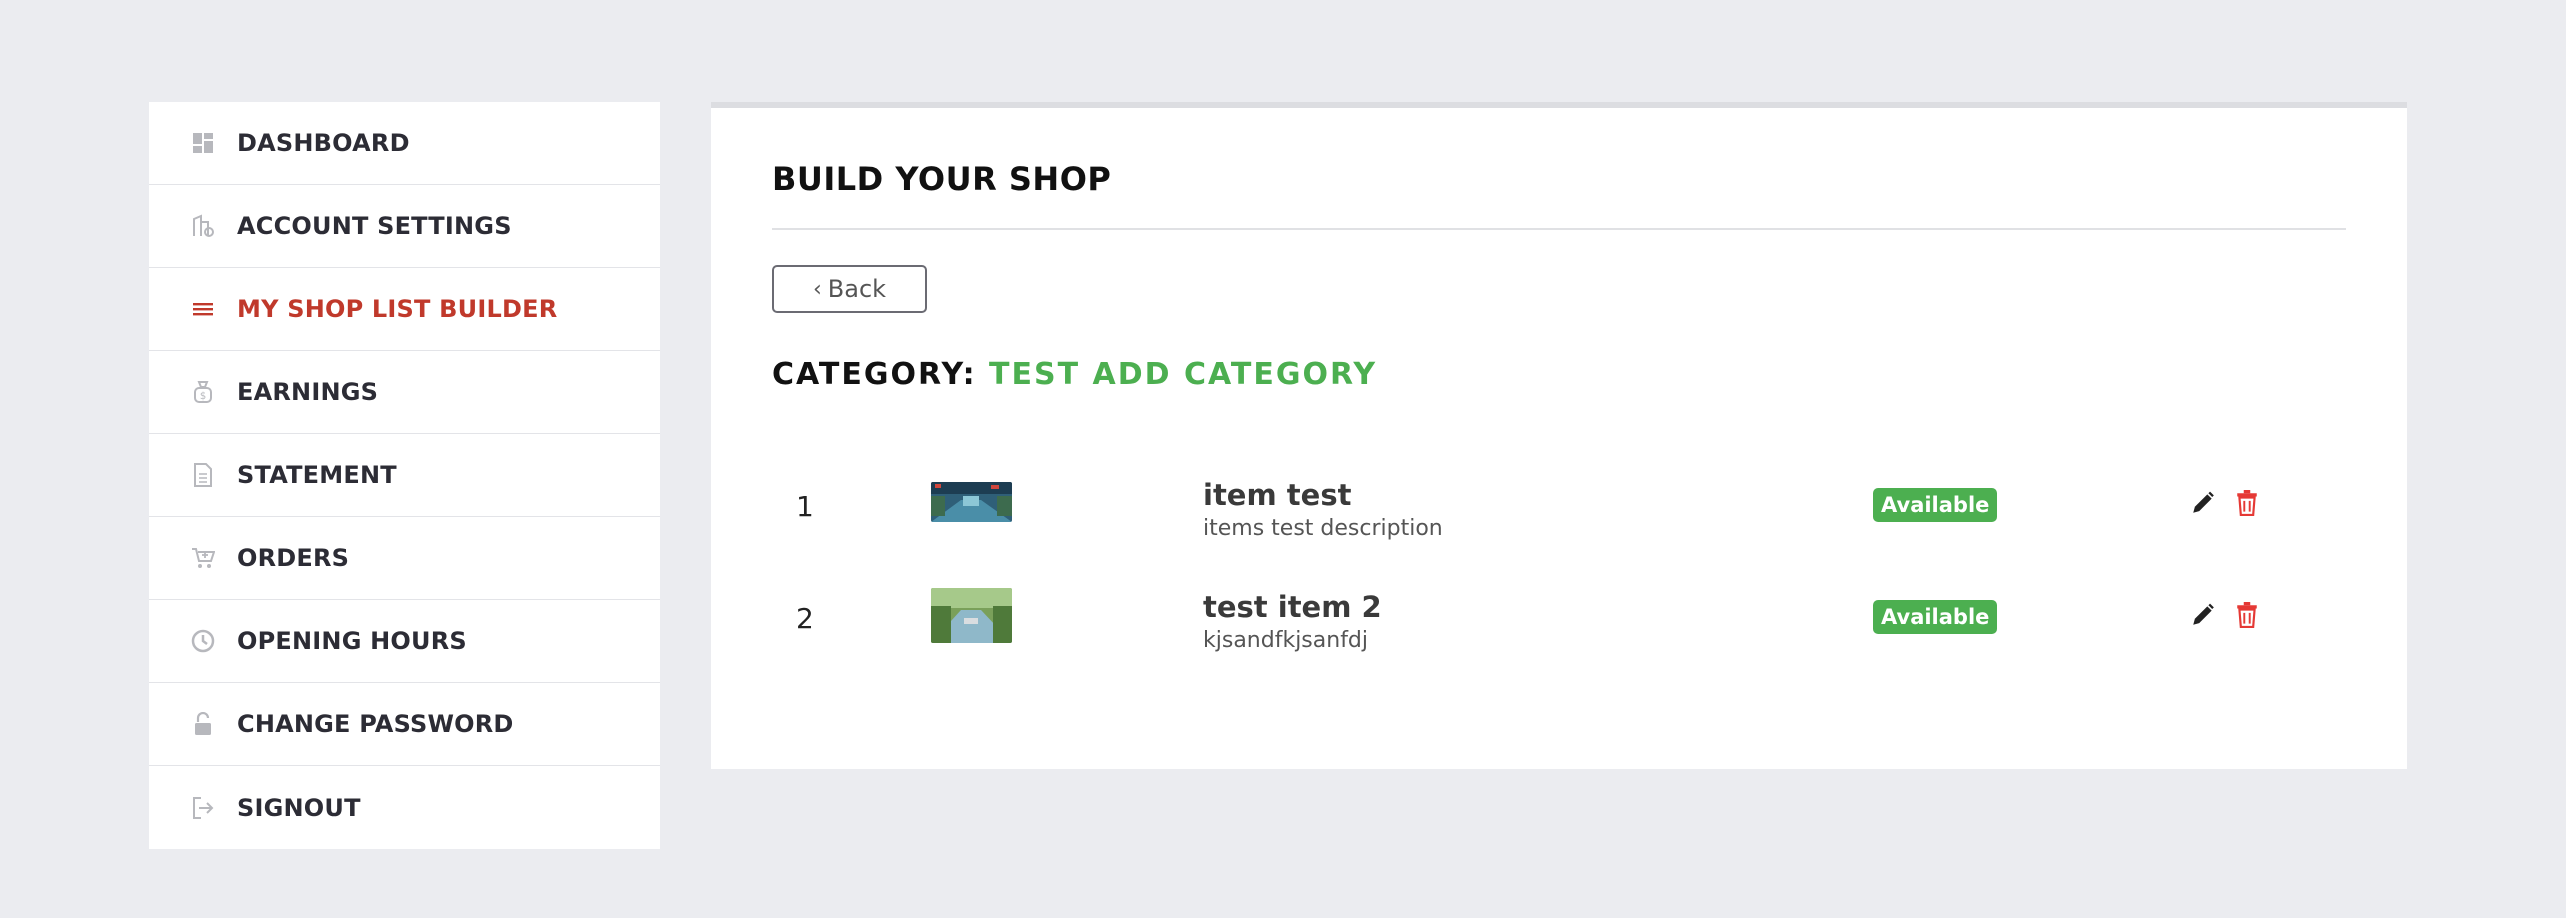 The height and width of the screenshot is (918, 2566). Describe the element at coordinates (1559, 229) in the screenshot. I see `divider` at that location.